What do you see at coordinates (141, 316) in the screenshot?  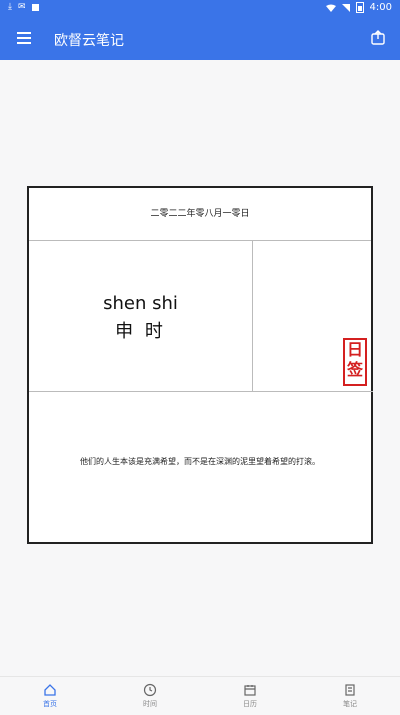 I see `card-hour-cell: shen shi 申 时` at bounding box center [141, 316].